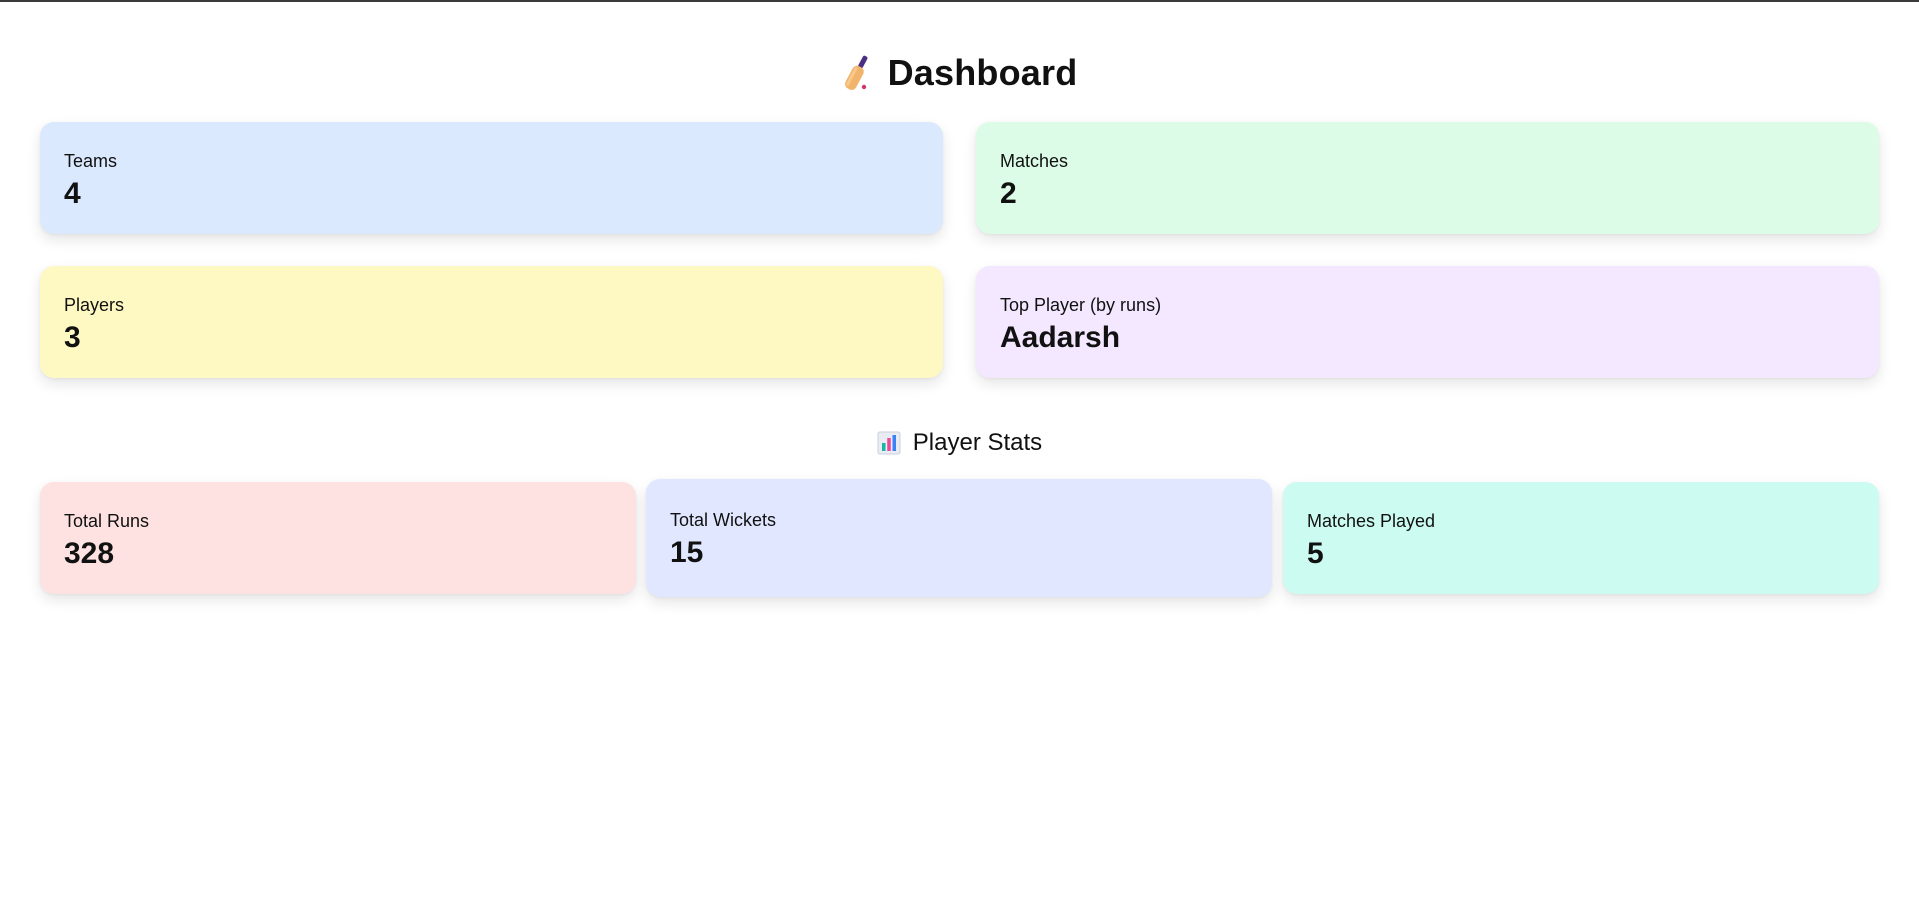 The height and width of the screenshot is (909, 1919). Describe the element at coordinates (1427, 178) in the screenshot. I see `matches-card: Matches 2` at that location.